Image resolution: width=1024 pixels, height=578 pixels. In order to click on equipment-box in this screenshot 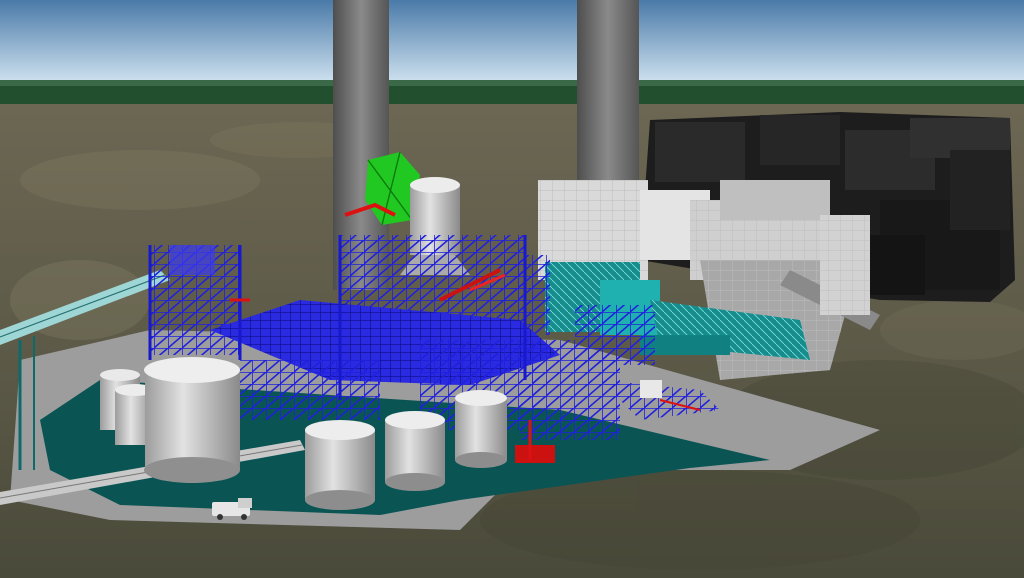, I will do `click(651, 389)`.